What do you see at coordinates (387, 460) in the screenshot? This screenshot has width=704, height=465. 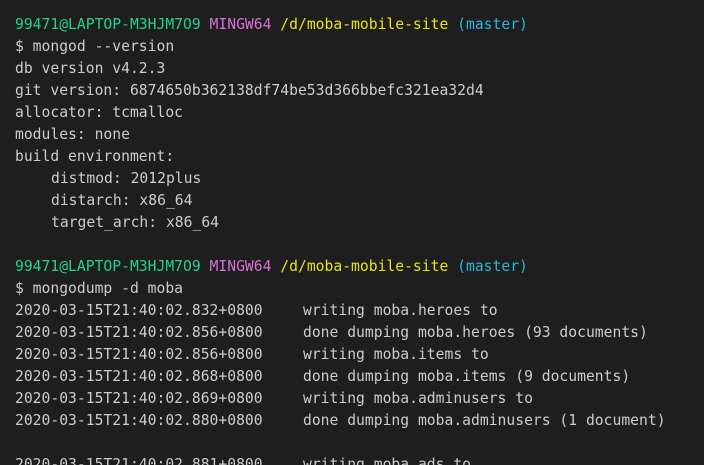 I see `log-message: writing moba.ads to` at bounding box center [387, 460].